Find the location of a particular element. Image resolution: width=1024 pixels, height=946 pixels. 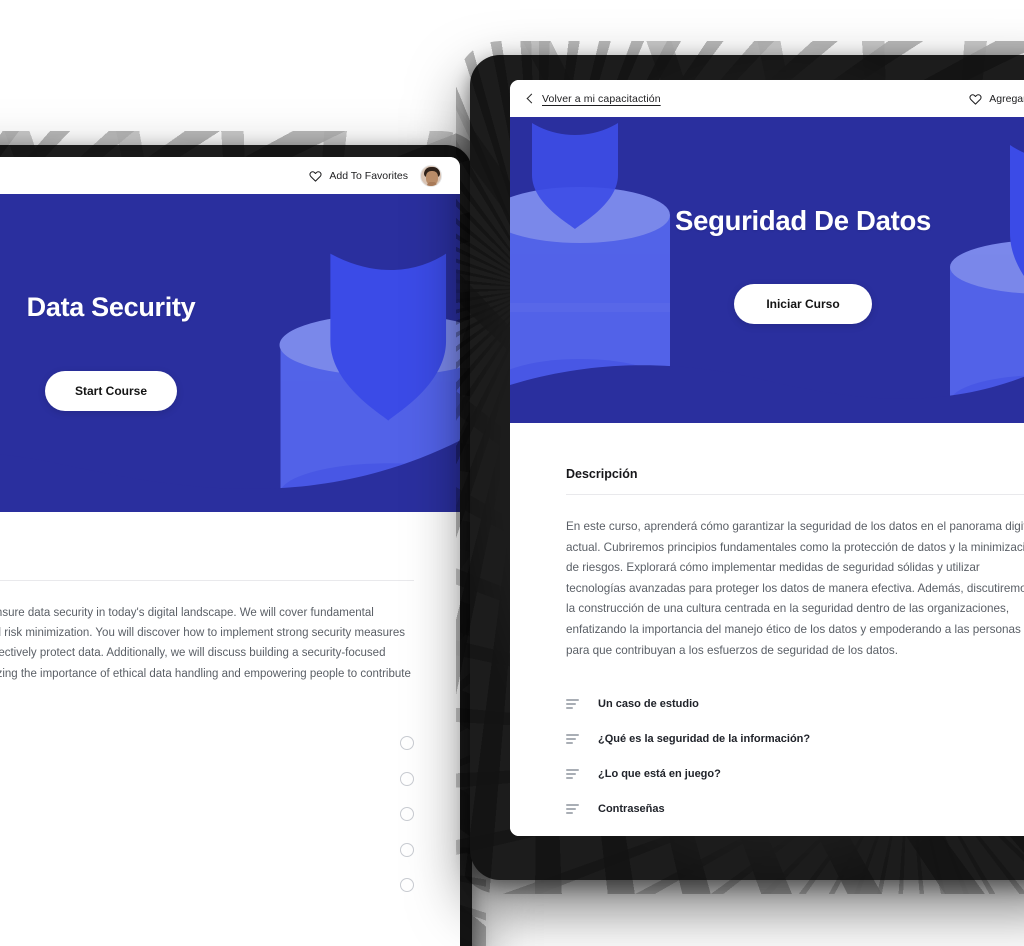

lesson-title: Un caso de estudio is located at coordinates (648, 704).